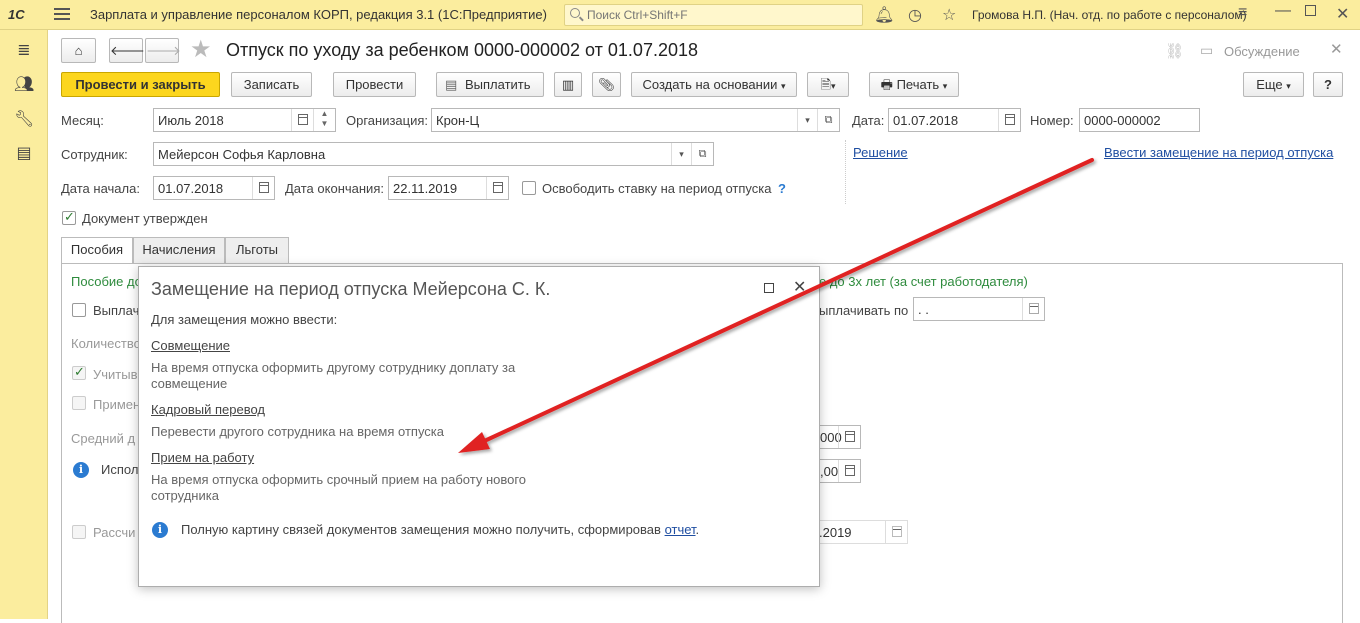 Image resolution: width=1360 pixels, height=623 pixels. I want to click on apply-label: Примен, so click(117, 404).